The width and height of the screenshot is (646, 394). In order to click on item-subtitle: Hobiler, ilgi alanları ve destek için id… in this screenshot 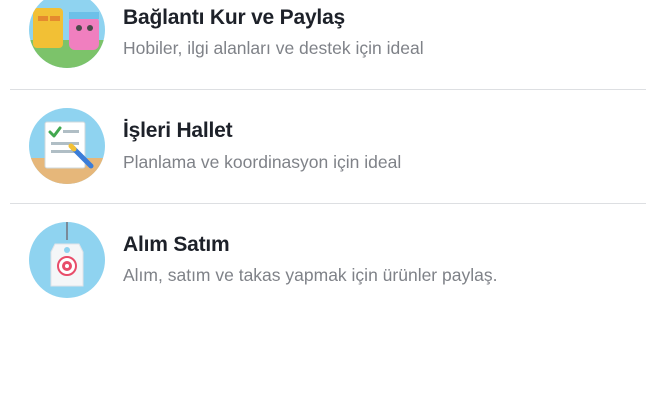, I will do `click(273, 48)`.